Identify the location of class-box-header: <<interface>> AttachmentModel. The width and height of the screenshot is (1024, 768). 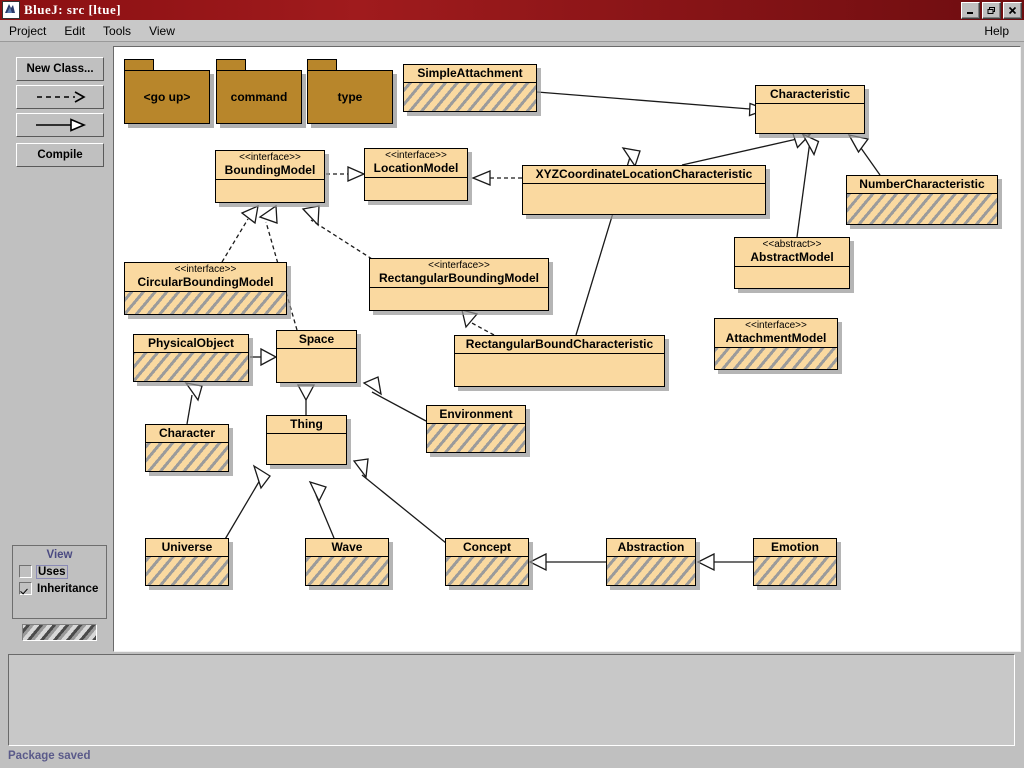
(776, 333).